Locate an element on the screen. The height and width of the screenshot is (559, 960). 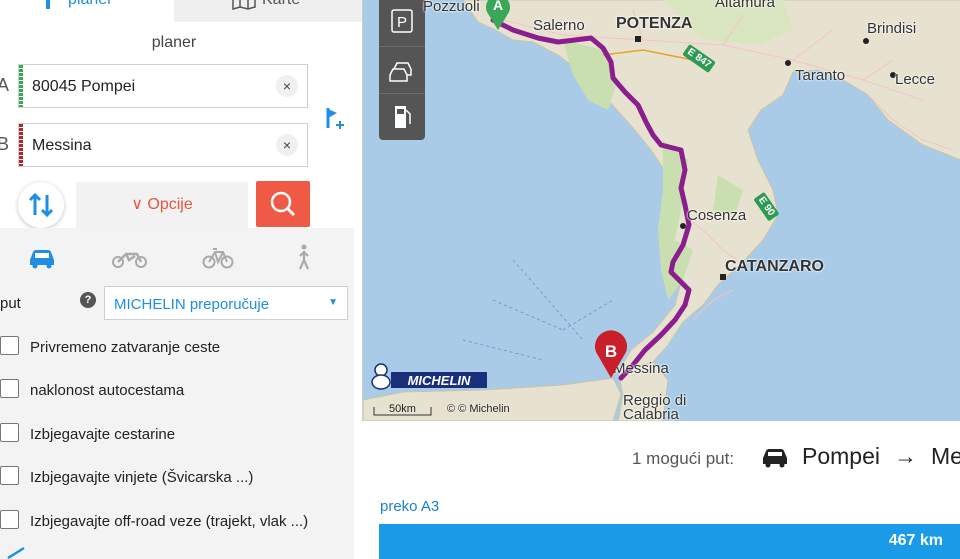
michelin-logo: MICHELIN is located at coordinates (429, 375).